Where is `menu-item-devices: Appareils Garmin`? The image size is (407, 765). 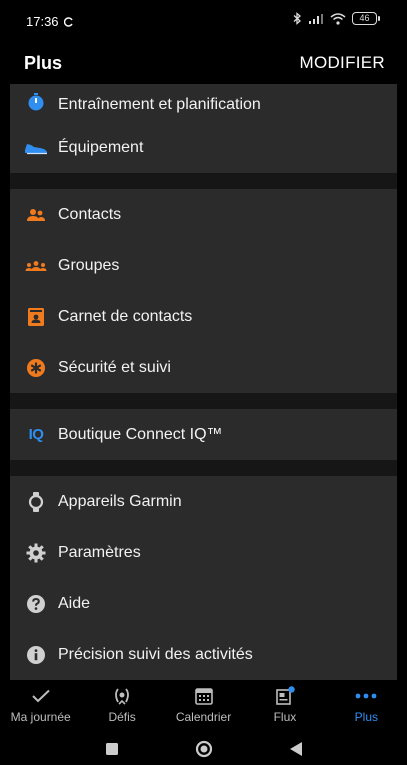
menu-item-devices: Appareils Garmin is located at coordinates (203, 501).